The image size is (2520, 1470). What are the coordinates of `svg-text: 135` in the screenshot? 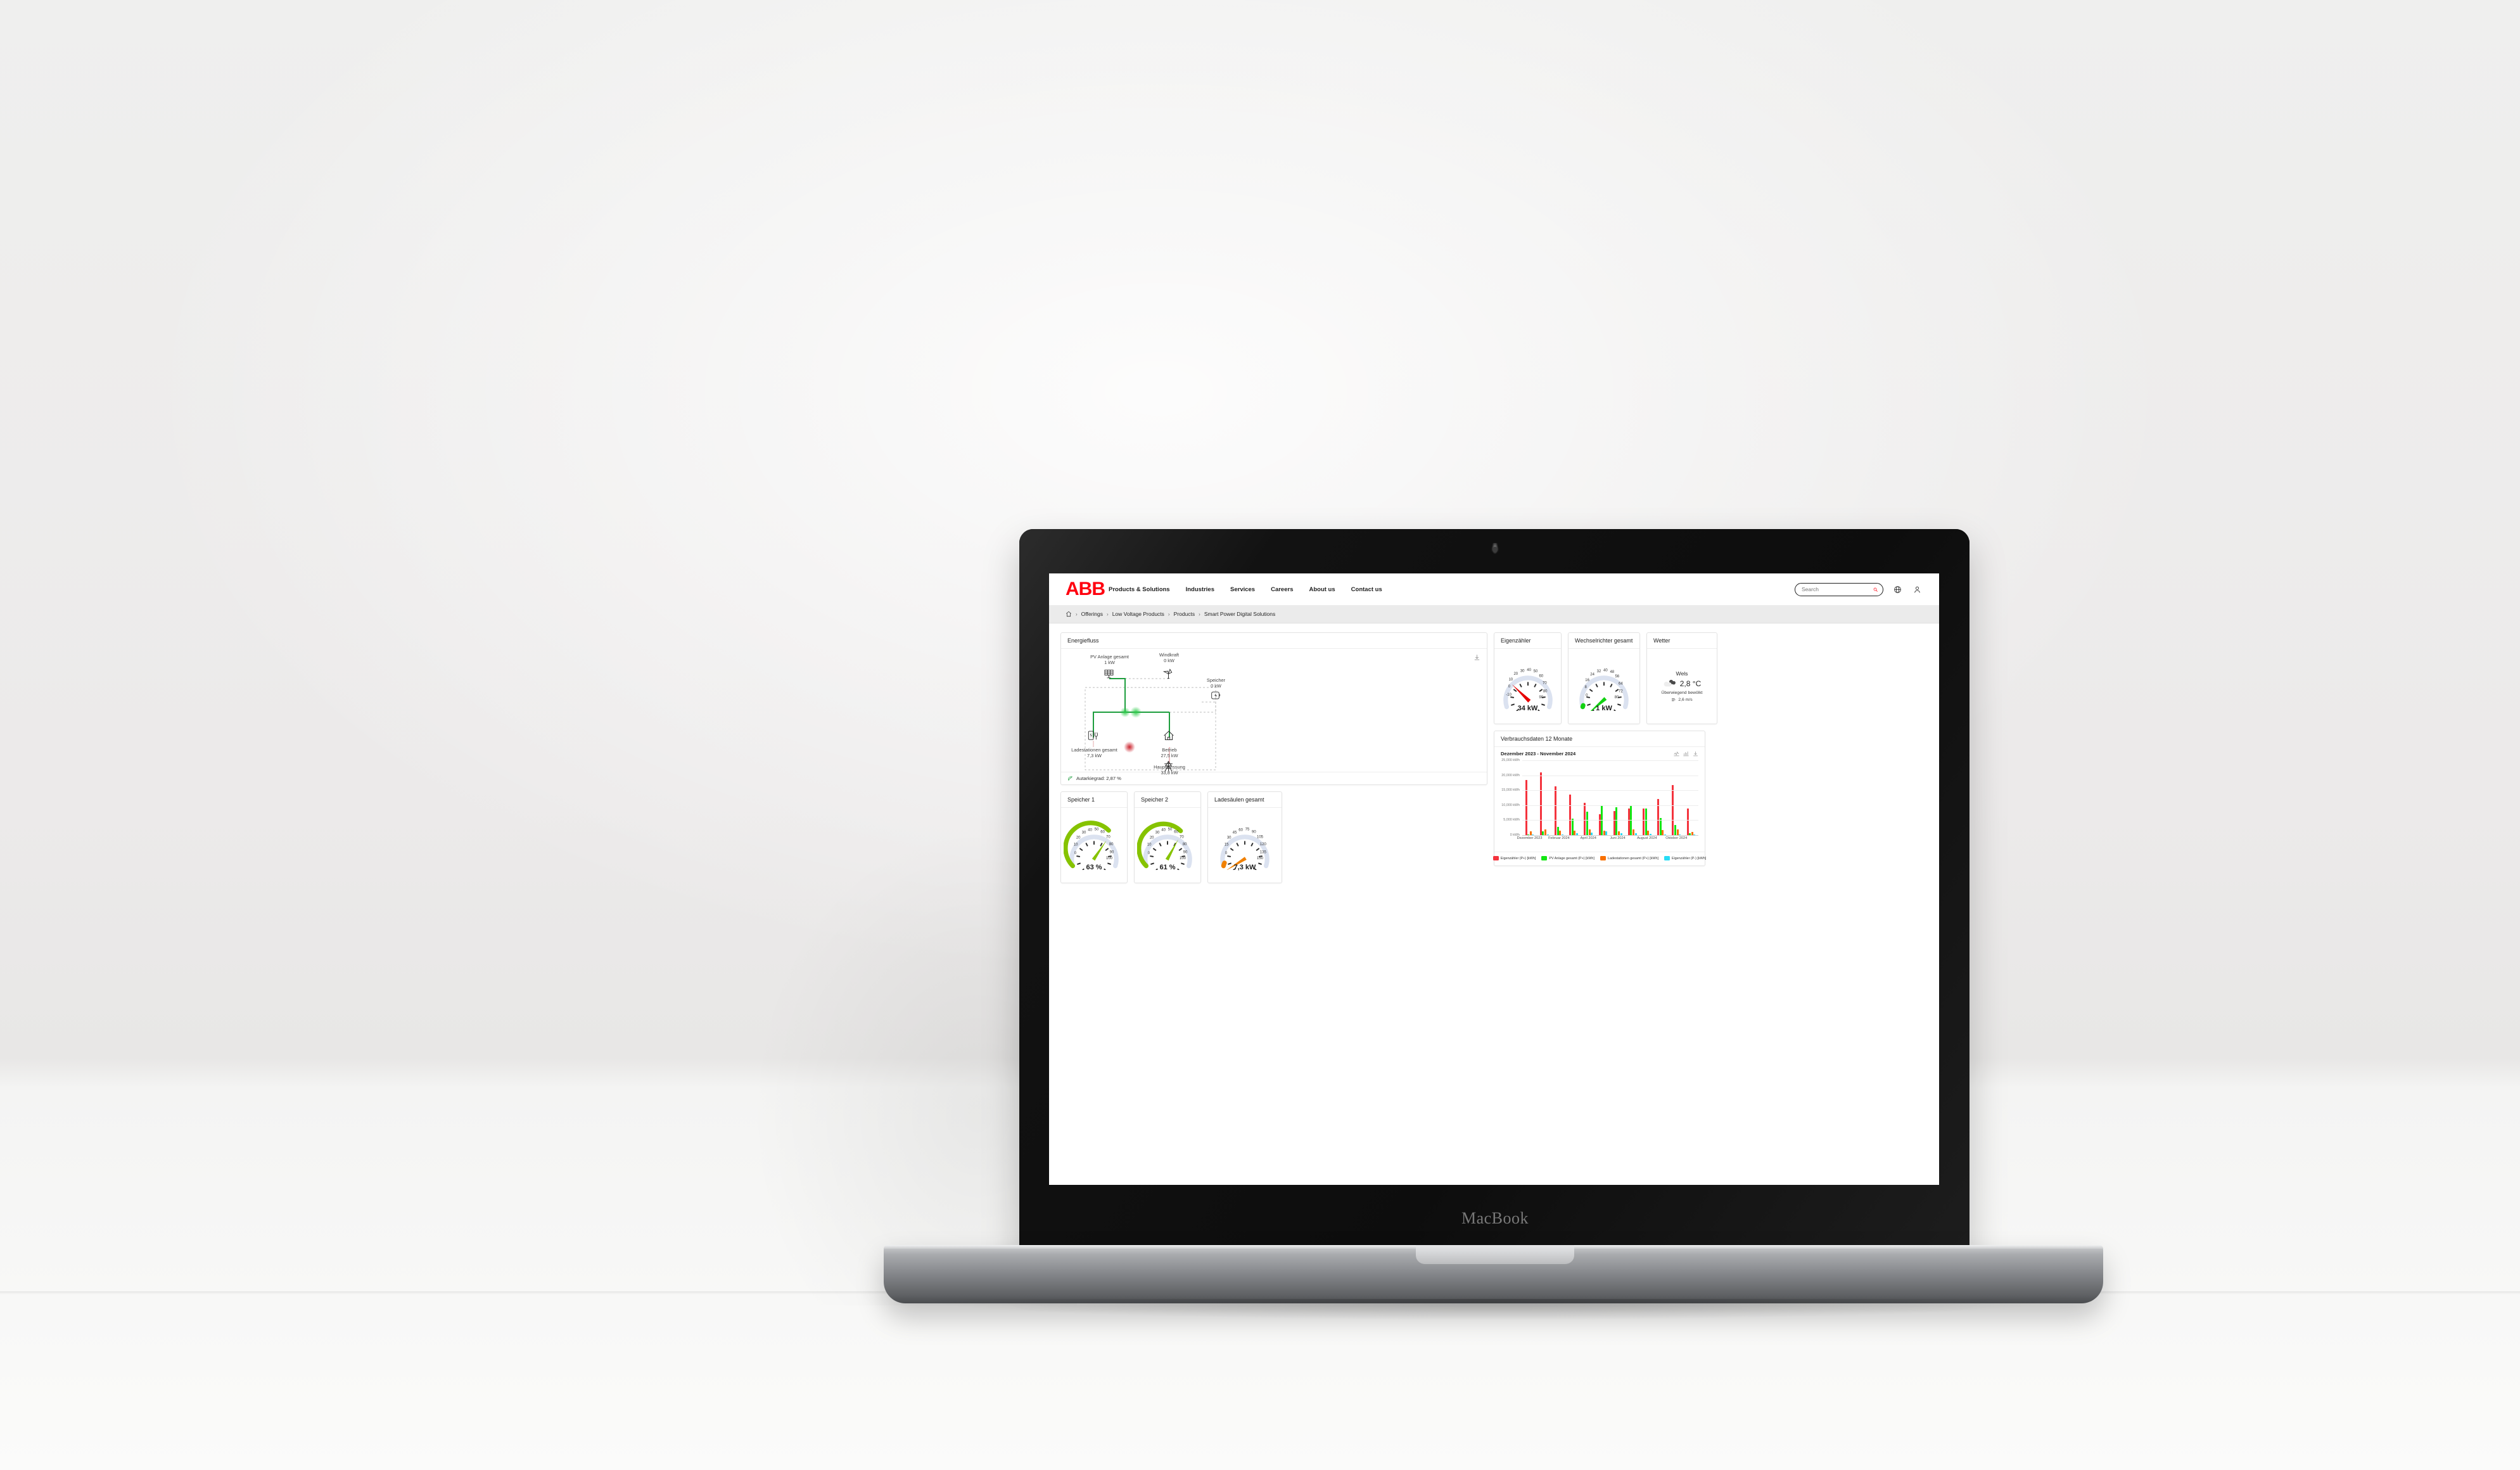 It's located at (1263, 853).